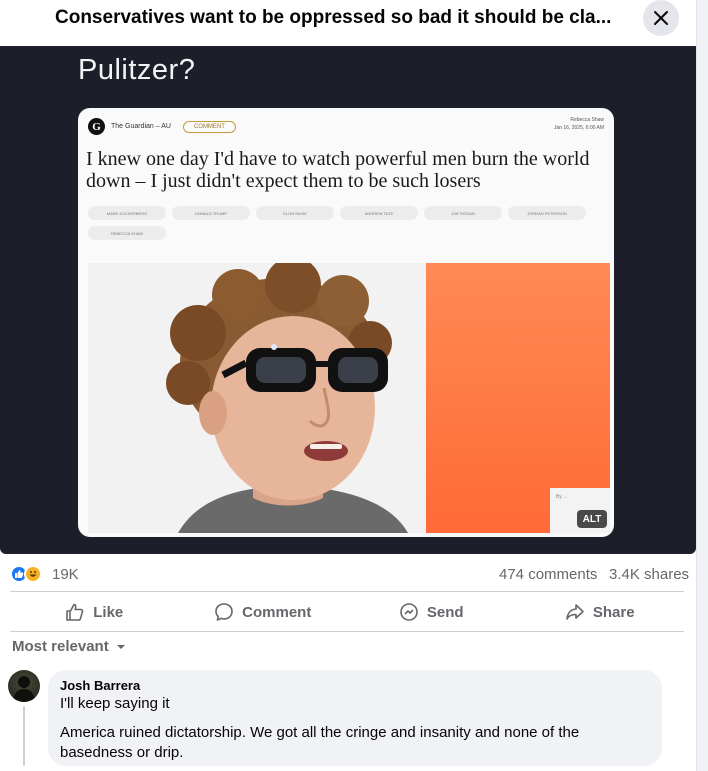 This screenshot has width=708, height=771. Describe the element at coordinates (547, 213) in the screenshot. I see `article-tag: JORDAN PETERSON` at that location.